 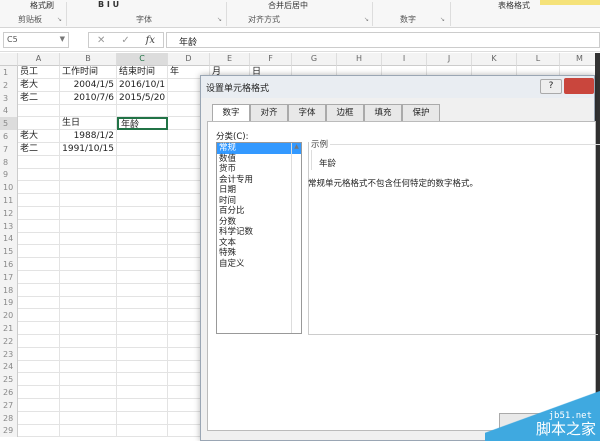 I want to click on row-header-27: 27, so click(x=9, y=405).